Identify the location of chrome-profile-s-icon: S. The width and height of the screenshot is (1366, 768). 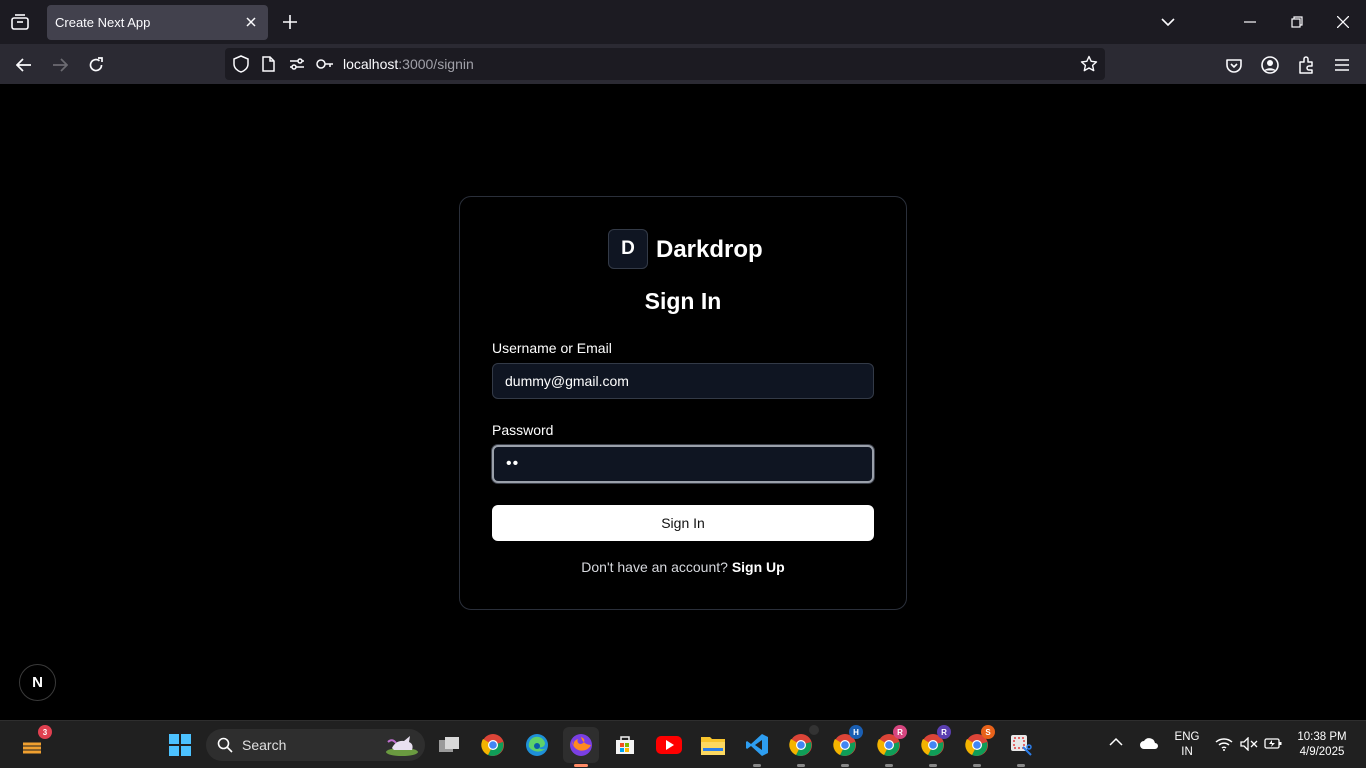
(977, 746).